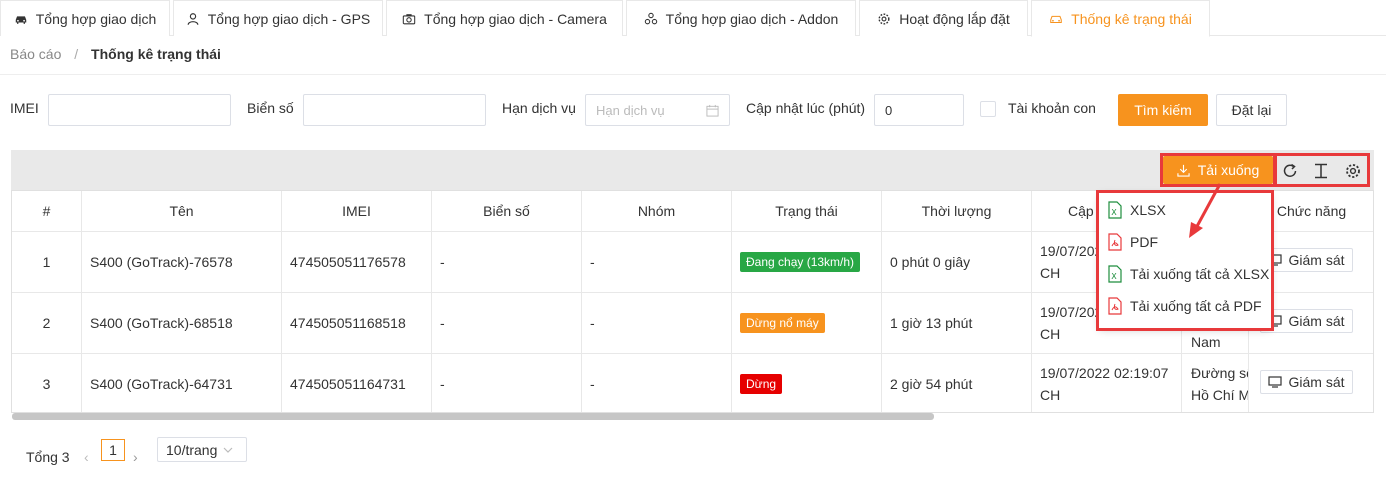 Image resolution: width=1386 pixels, height=495 pixels. I want to click on imei-label: IMEI, so click(24, 108).